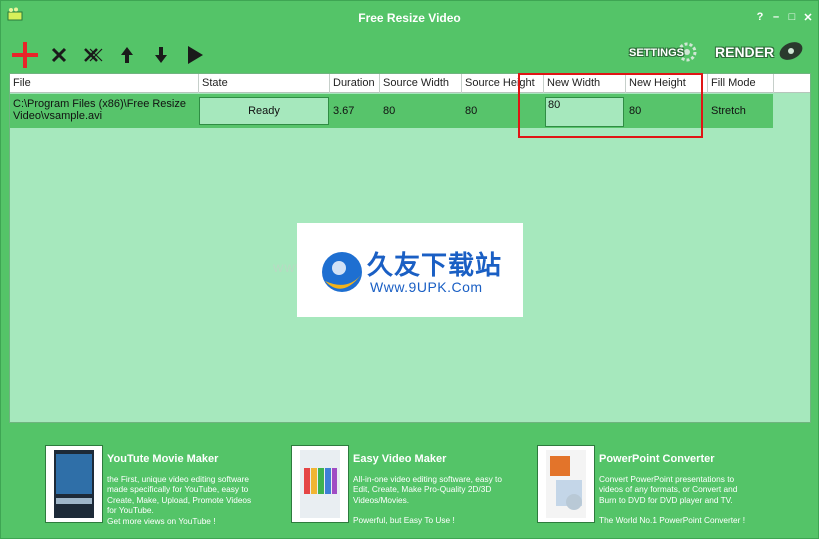  I want to click on render-button: RENDER, so click(758, 52).